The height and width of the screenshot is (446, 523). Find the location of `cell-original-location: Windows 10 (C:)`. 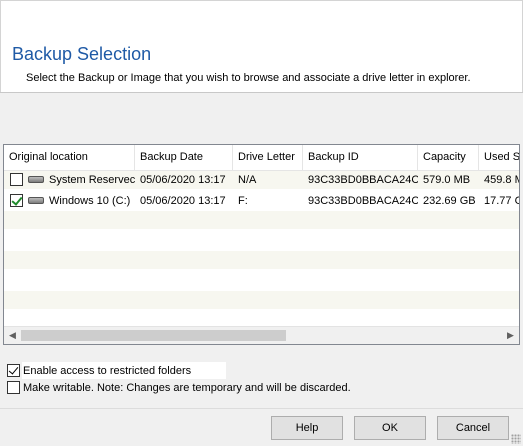

cell-original-location: Windows 10 (C:) is located at coordinates (90, 201).